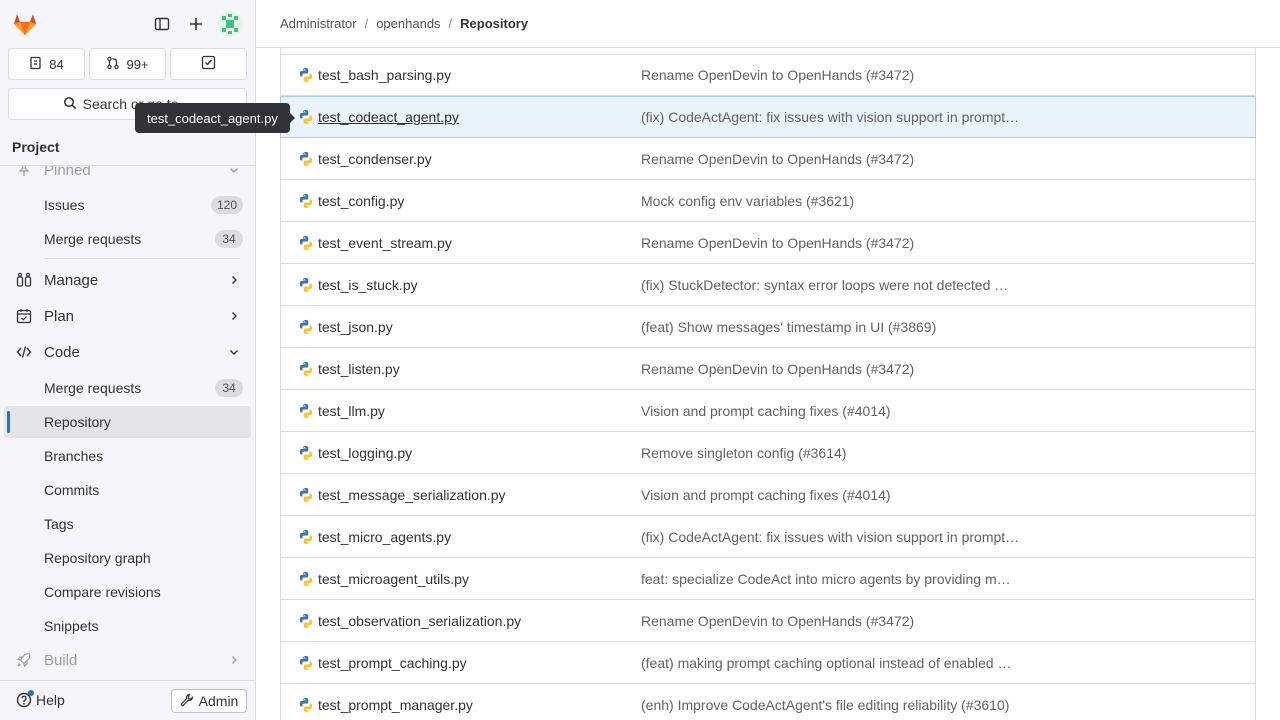 The height and width of the screenshot is (720, 1280). What do you see at coordinates (461, 369) in the screenshot?
I see `file-name-cell: test_listen.py` at bounding box center [461, 369].